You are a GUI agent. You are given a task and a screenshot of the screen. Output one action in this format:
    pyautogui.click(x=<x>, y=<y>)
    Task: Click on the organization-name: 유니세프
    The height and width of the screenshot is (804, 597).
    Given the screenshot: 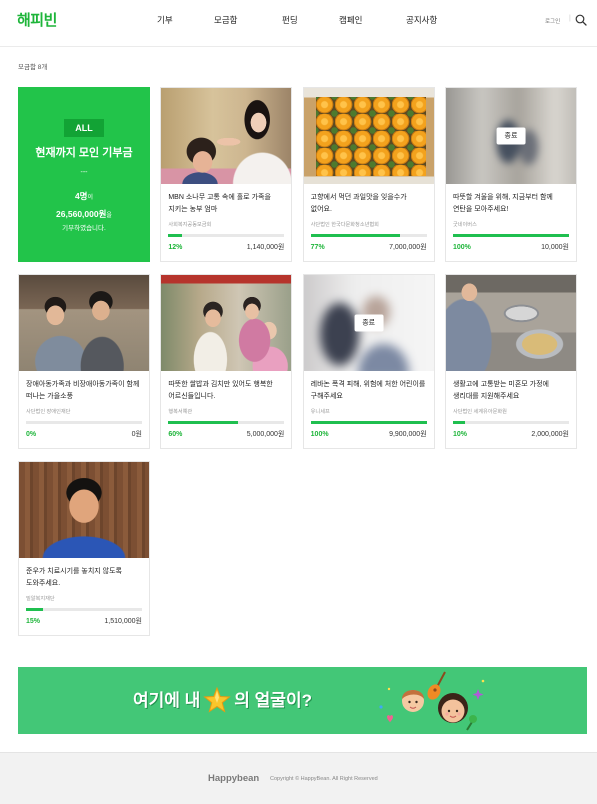 What is the action you would take?
    pyautogui.click(x=320, y=412)
    